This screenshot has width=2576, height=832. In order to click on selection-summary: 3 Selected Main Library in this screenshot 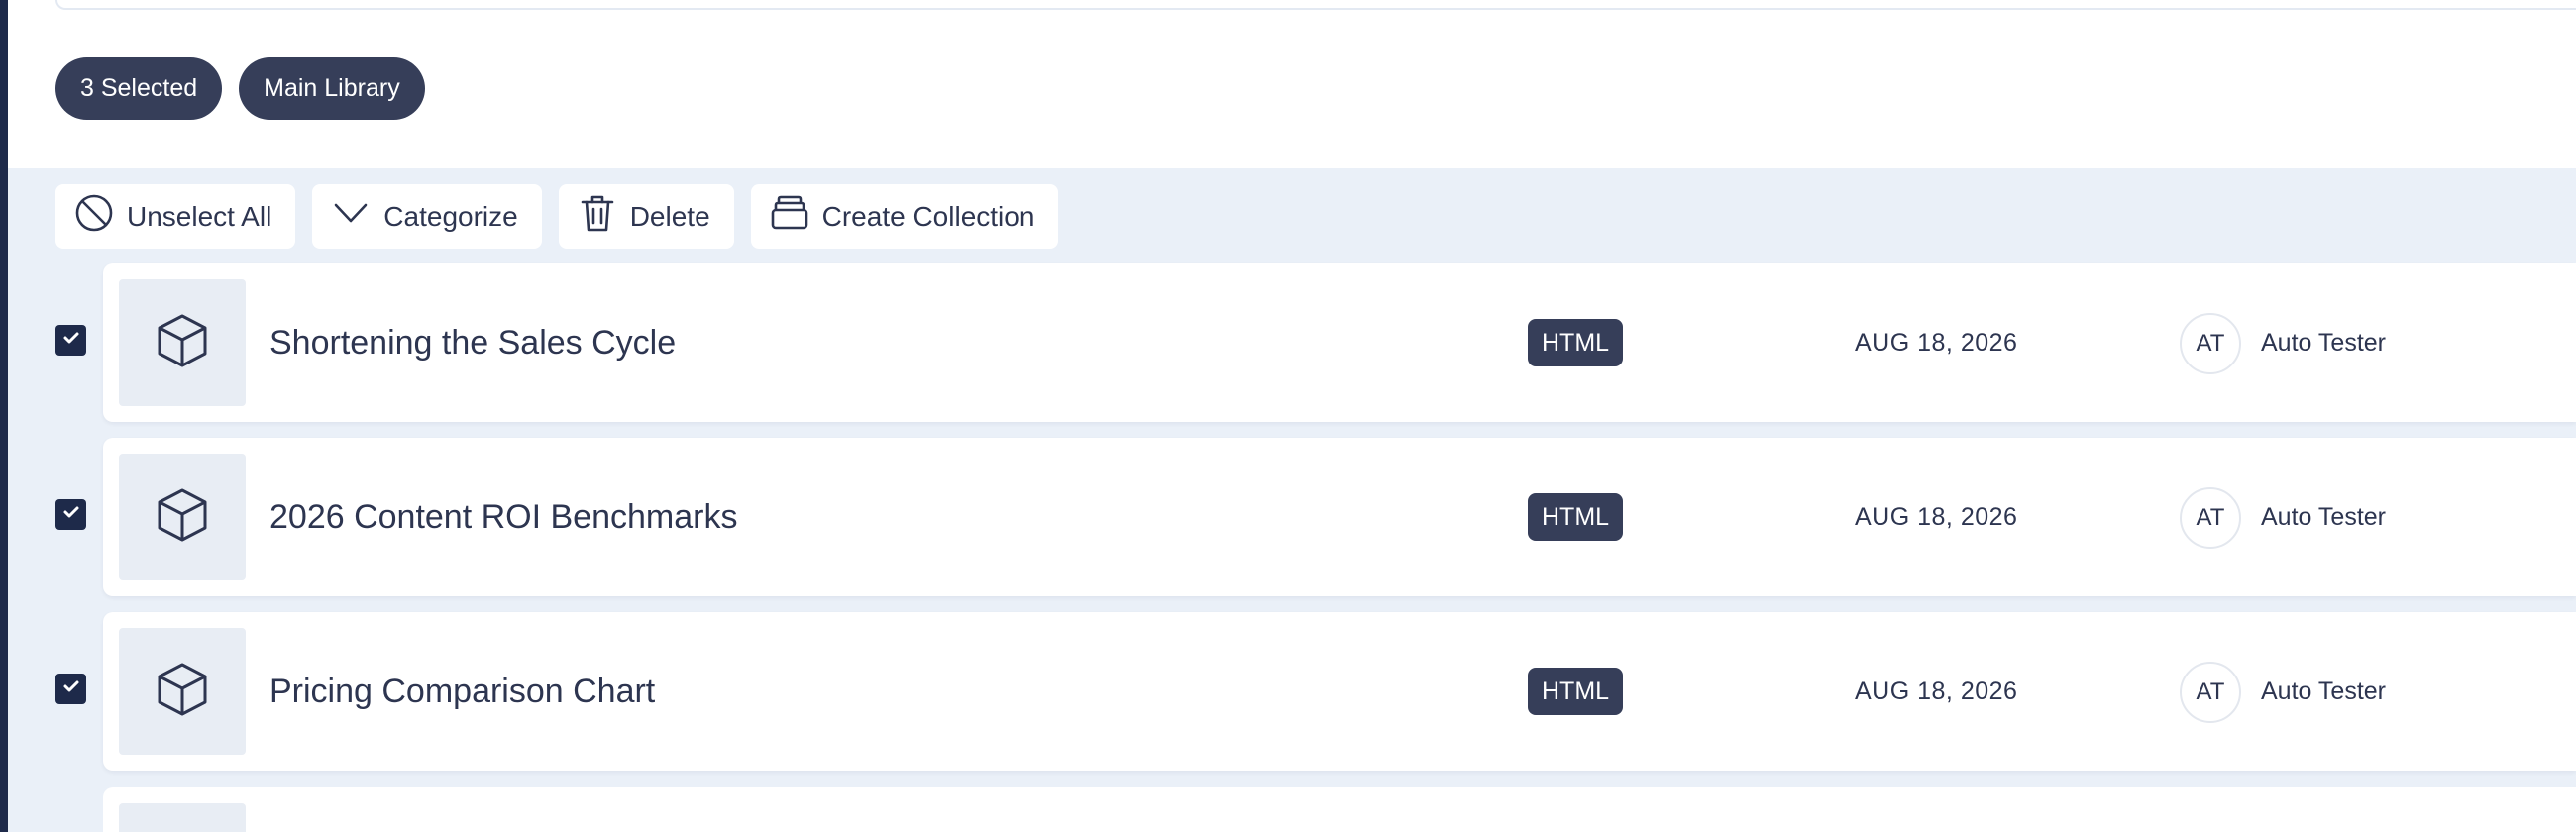, I will do `click(240, 88)`.